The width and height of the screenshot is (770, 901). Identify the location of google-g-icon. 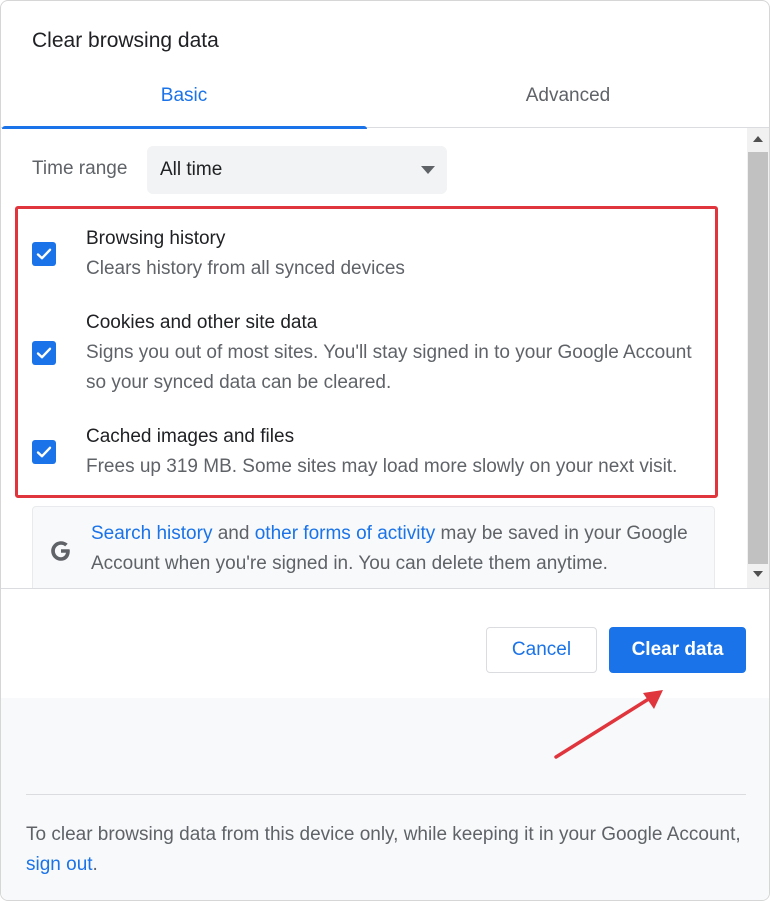
(60, 551).